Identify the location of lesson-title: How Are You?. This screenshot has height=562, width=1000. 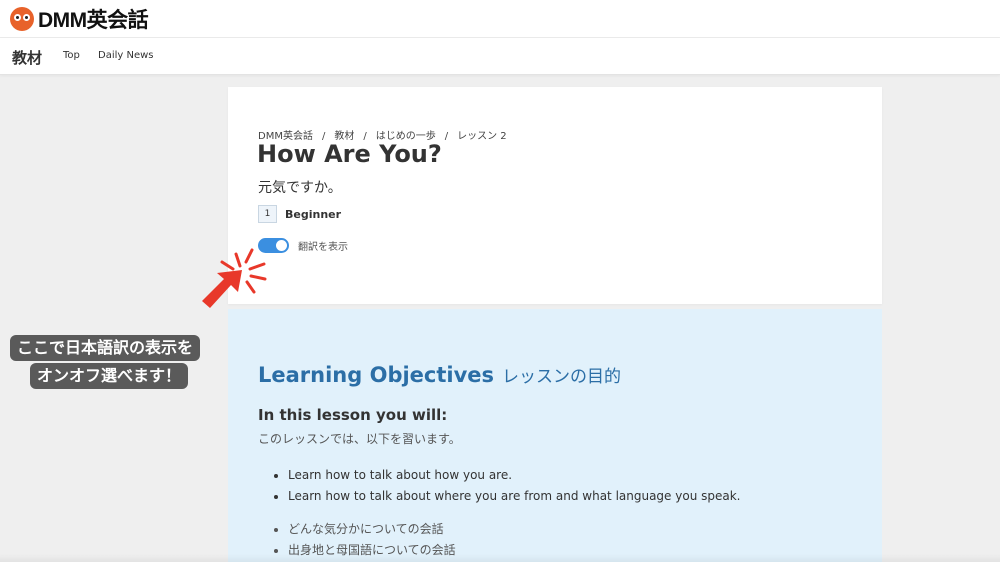
(349, 154).